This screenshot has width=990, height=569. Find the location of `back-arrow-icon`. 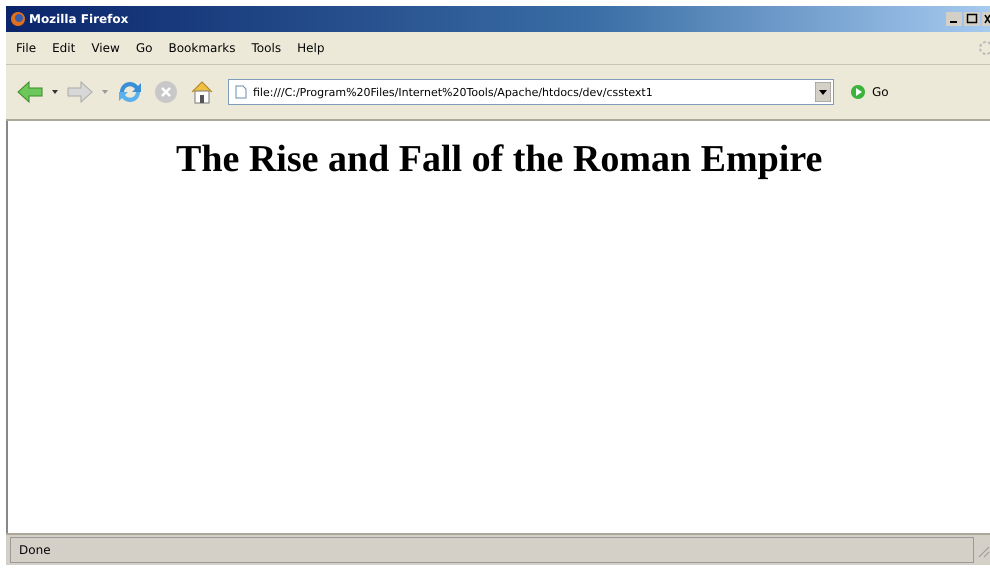

back-arrow-icon is located at coordinates (30, 92).